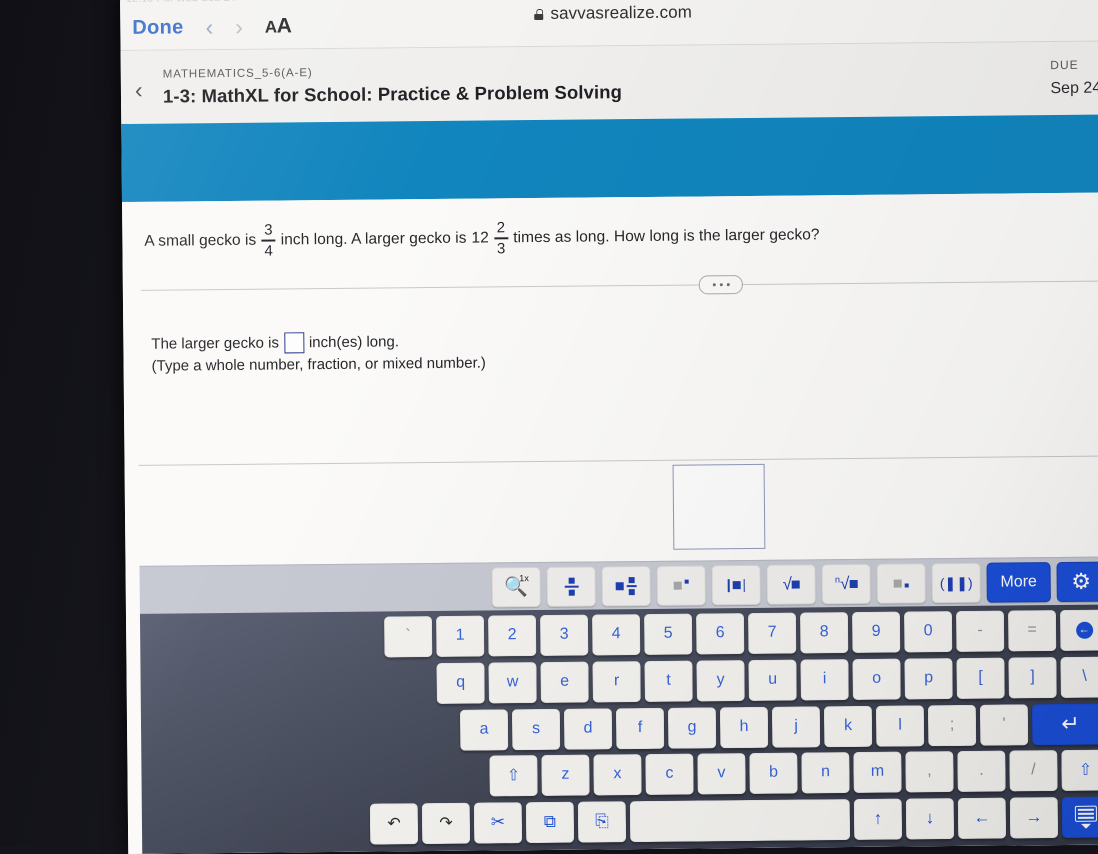  Describe the element at coordinates (824, 632) in the screenshot. I see `key-8: 8` at that location.